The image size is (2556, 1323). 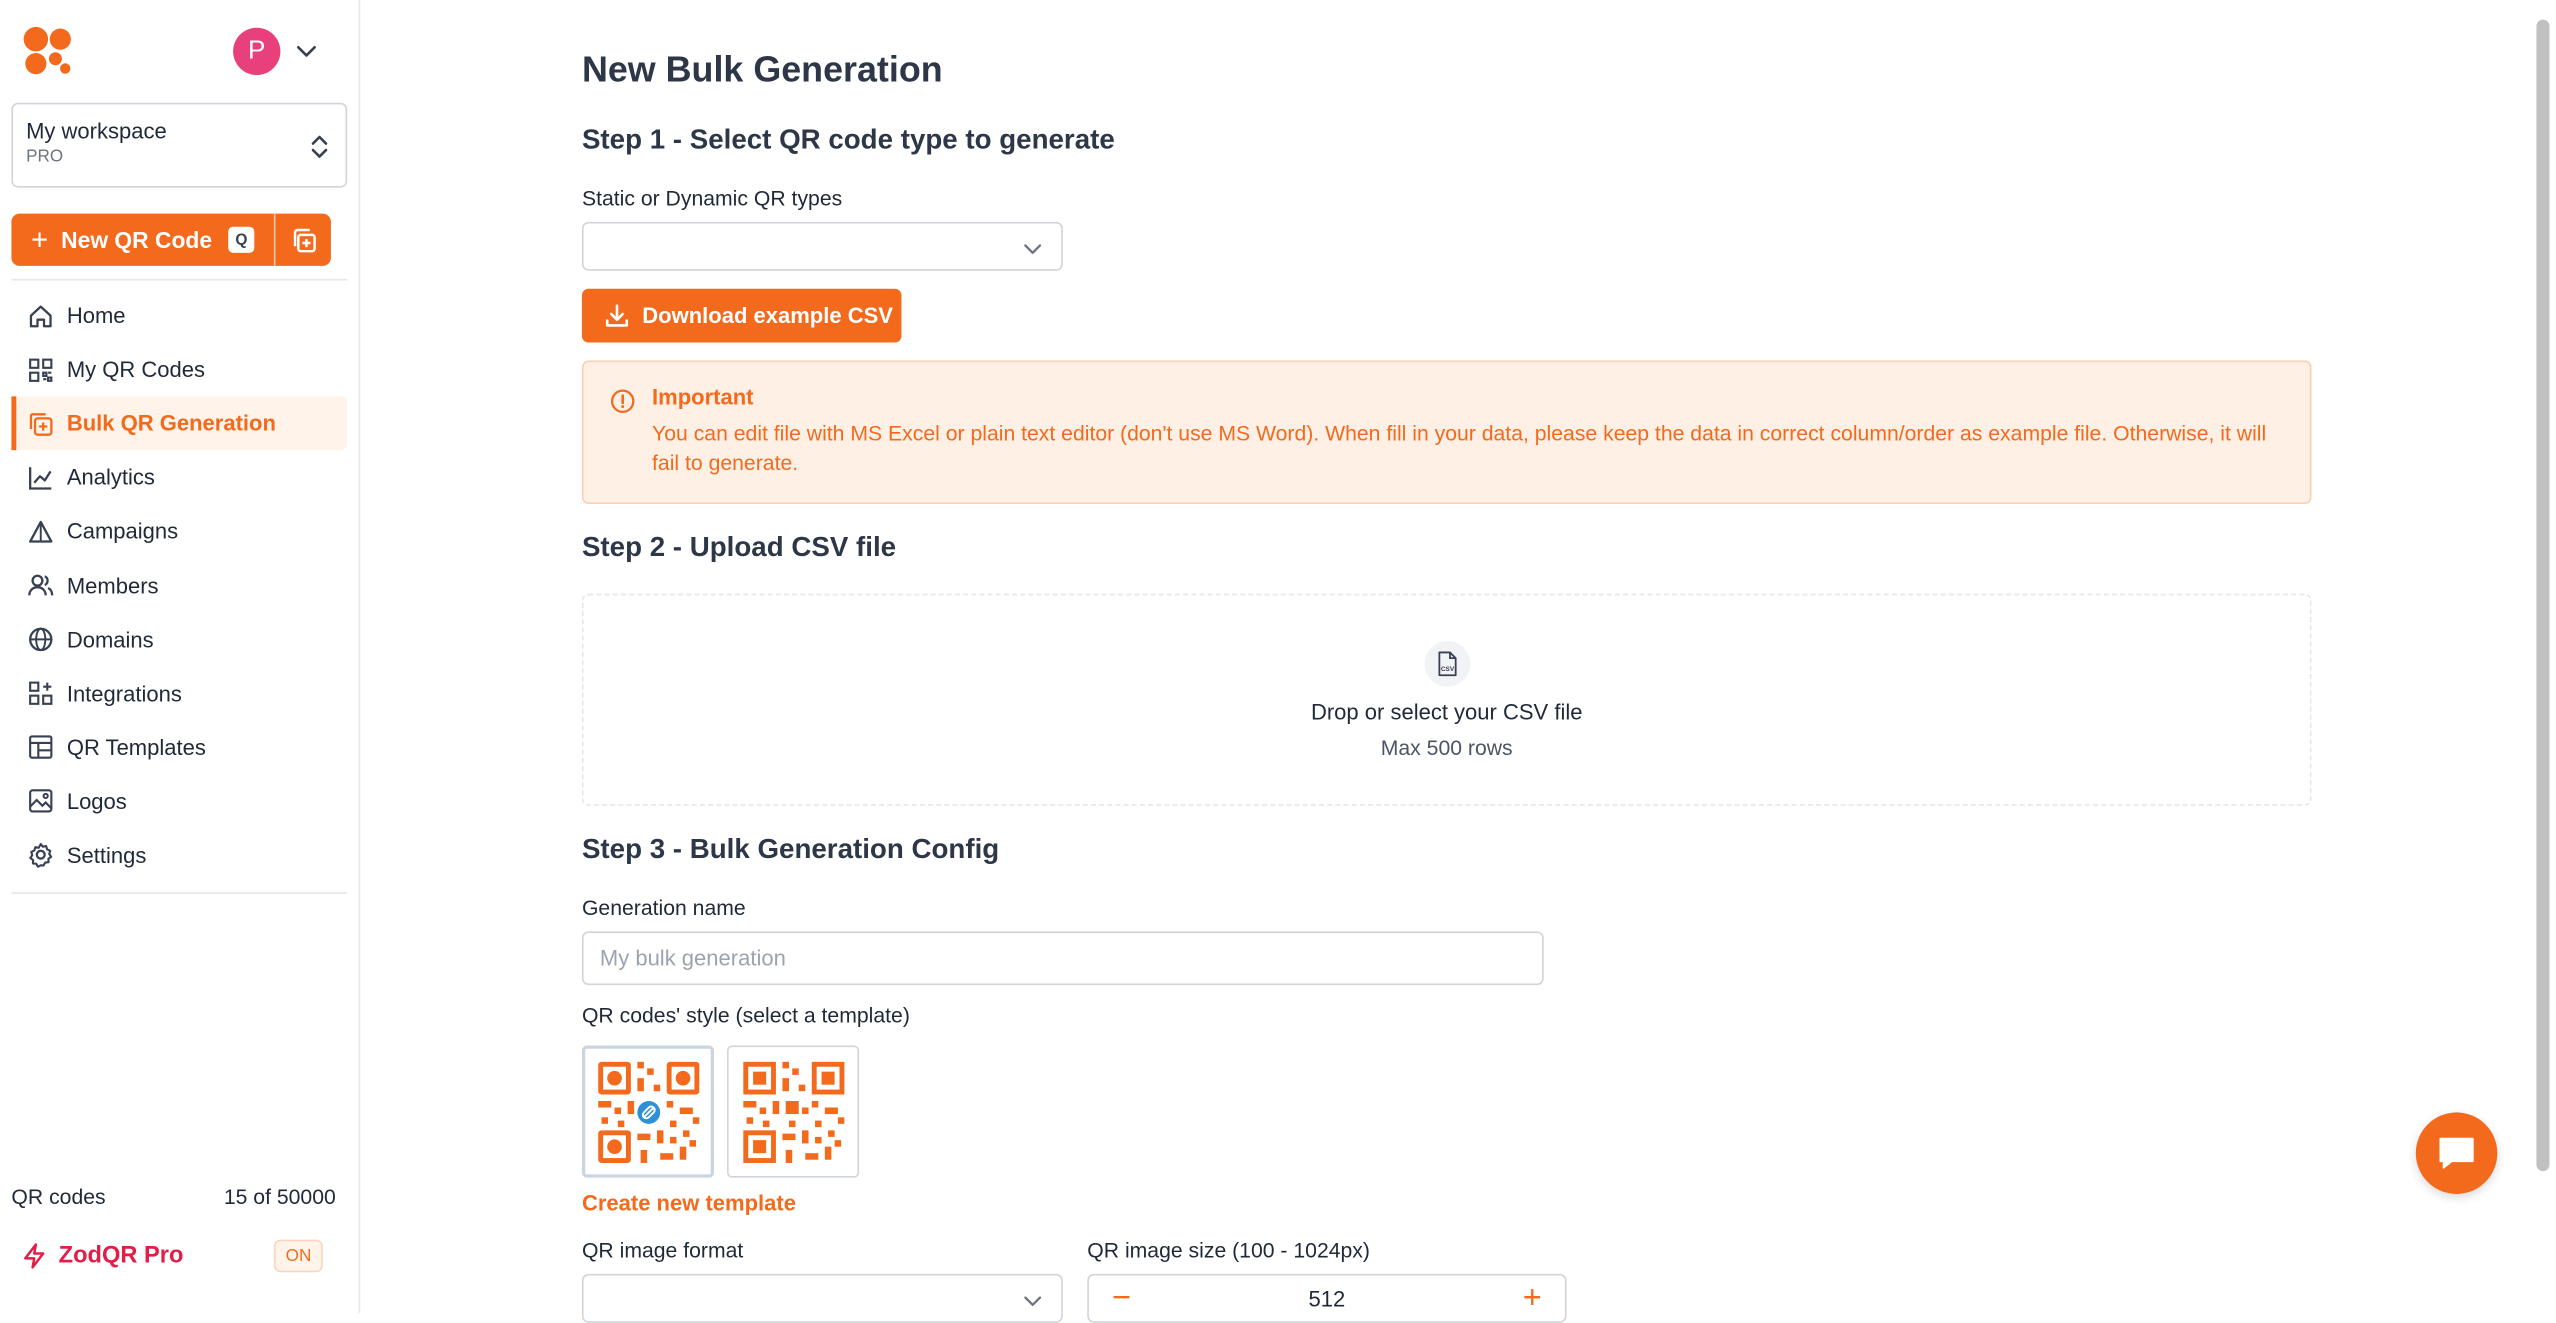 What do you see at coordinates (112, 585) in the screenshot?
I see `sidebar-item-label: Members` at bounding box center [112, 585].